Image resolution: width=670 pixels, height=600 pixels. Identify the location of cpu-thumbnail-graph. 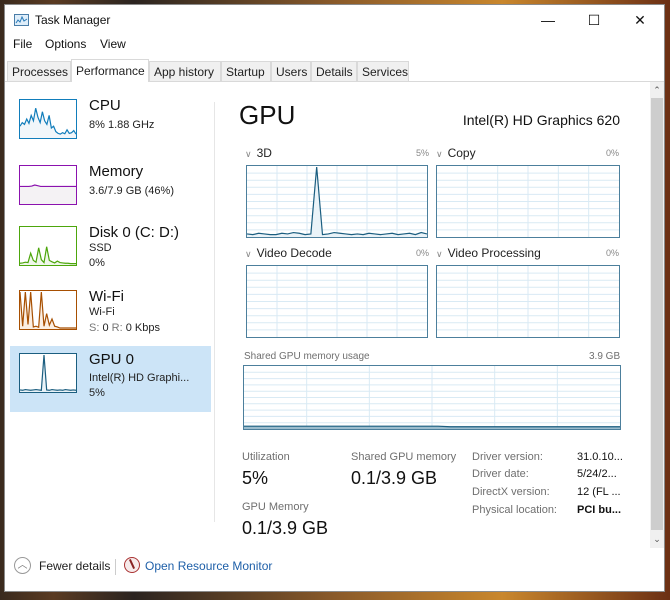
(48, 119).